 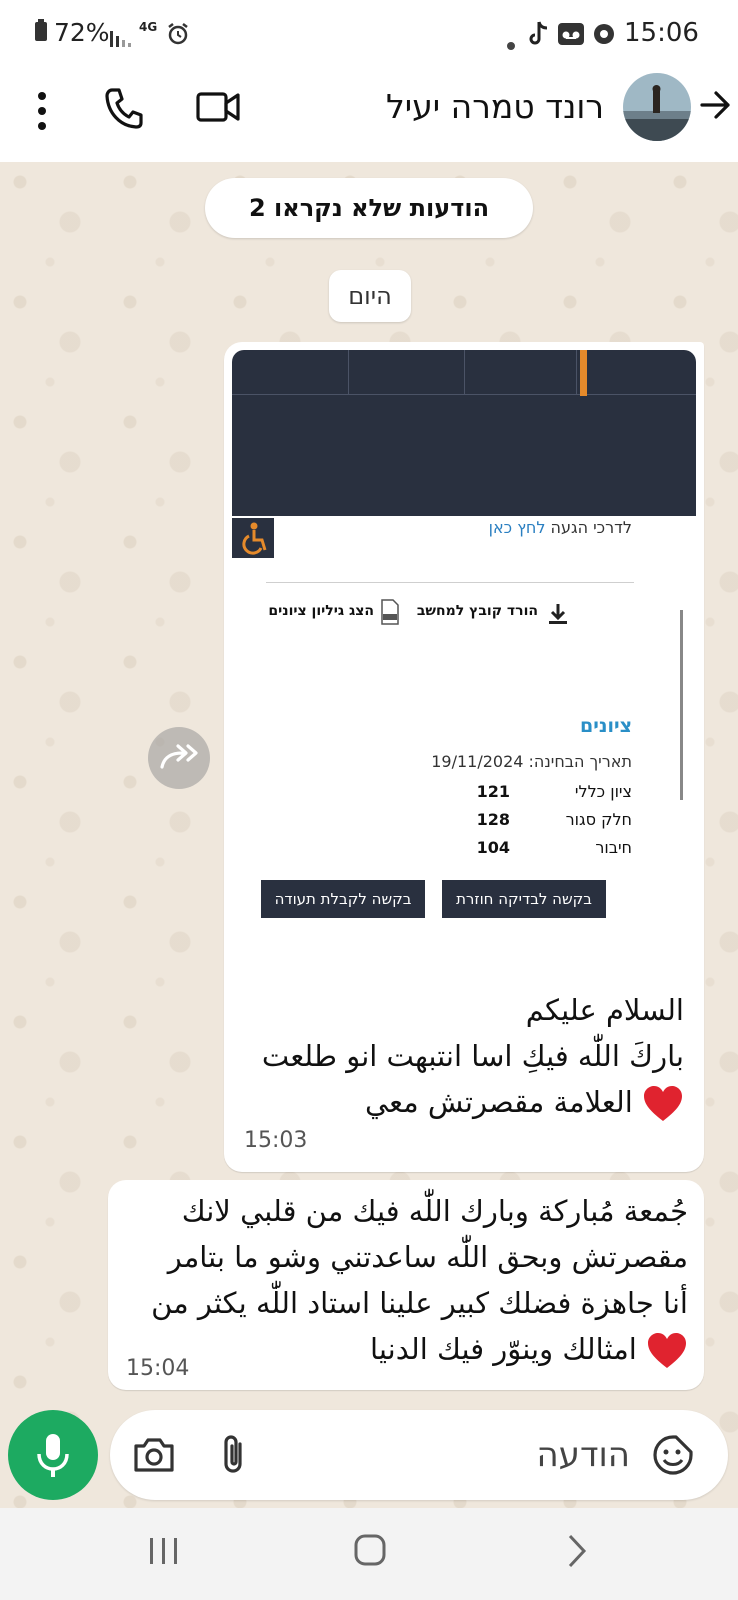 What do you see at coordinates (369, 116) in the screenshot?
I see `chat-header: רונד טמרה יעיל` at bounding box center [369, 116].